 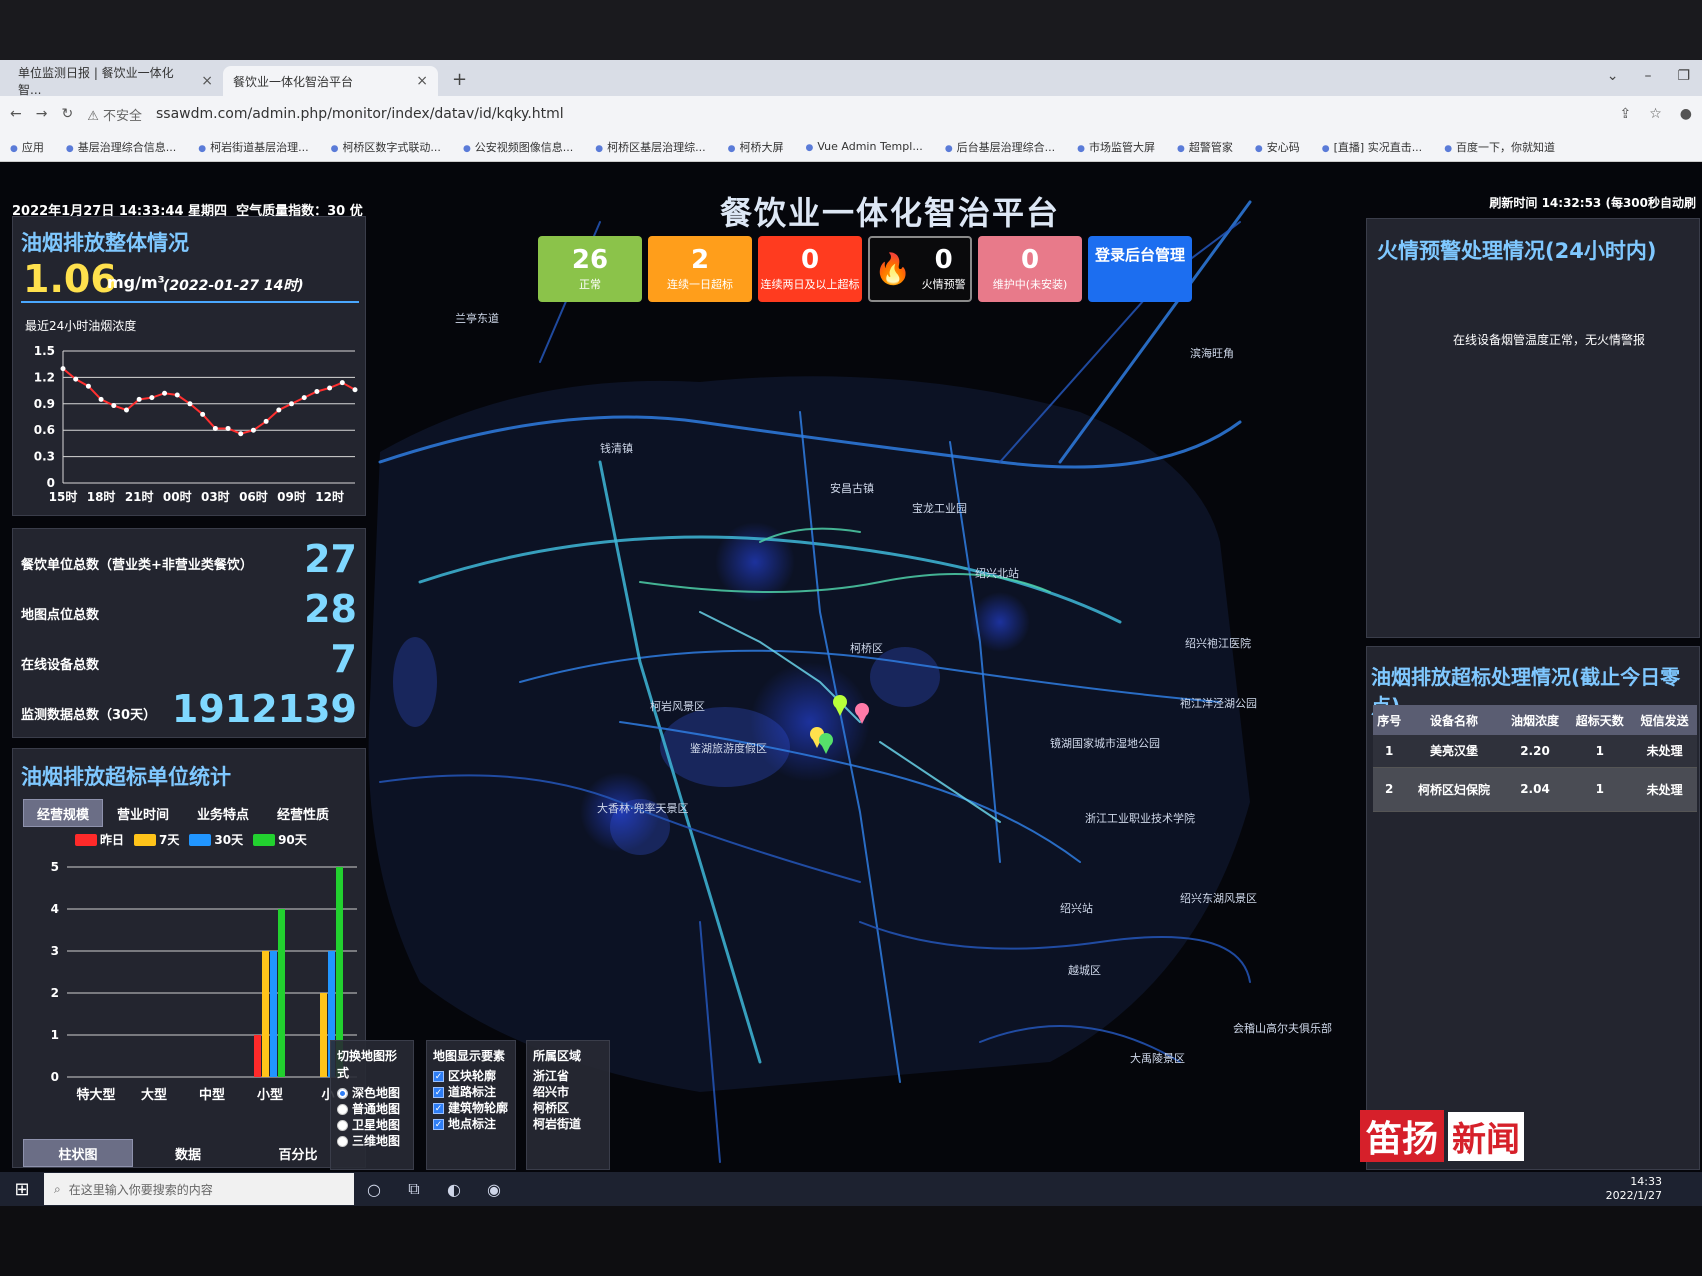 What do you see at coordinates (852, 488) in the screenshot?
I see `map-place-label: 安昌古镇` at bounding box center [852, 488].